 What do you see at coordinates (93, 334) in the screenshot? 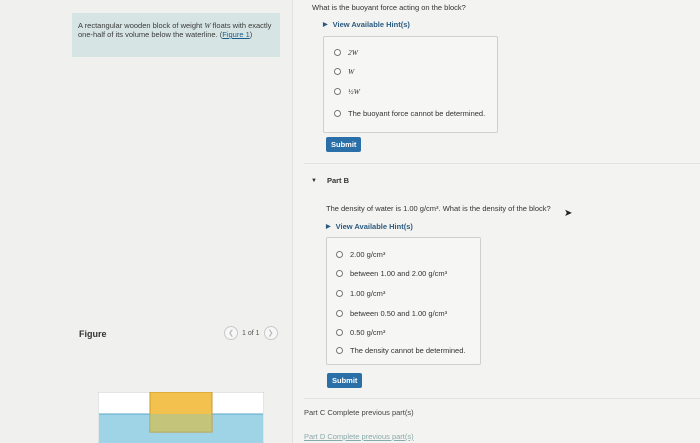
I see `figure-label: Figure` at bounding box center [93, 334].